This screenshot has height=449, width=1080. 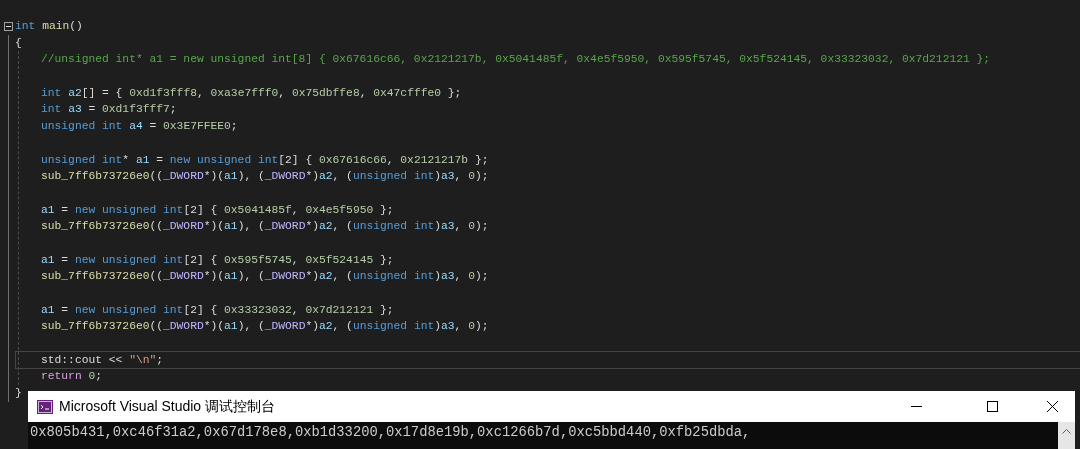 I want to click on code-line: unsigned int* a1 = new unsigned int[2] { 0x67616c66, 0x2121217b };, so click(x=265, y=160).